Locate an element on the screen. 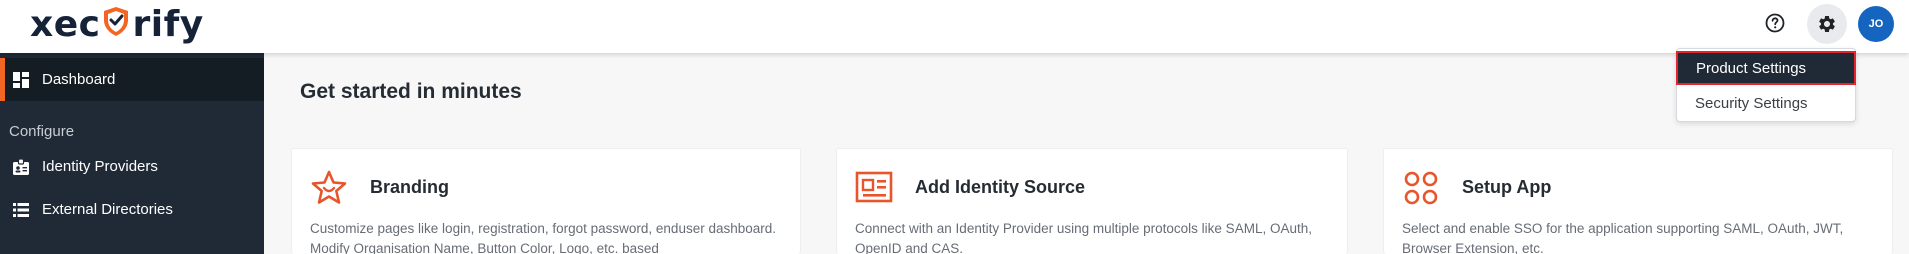 The image size is (1909, 254). help-circle-icon is located at coordinates (1775, 23).